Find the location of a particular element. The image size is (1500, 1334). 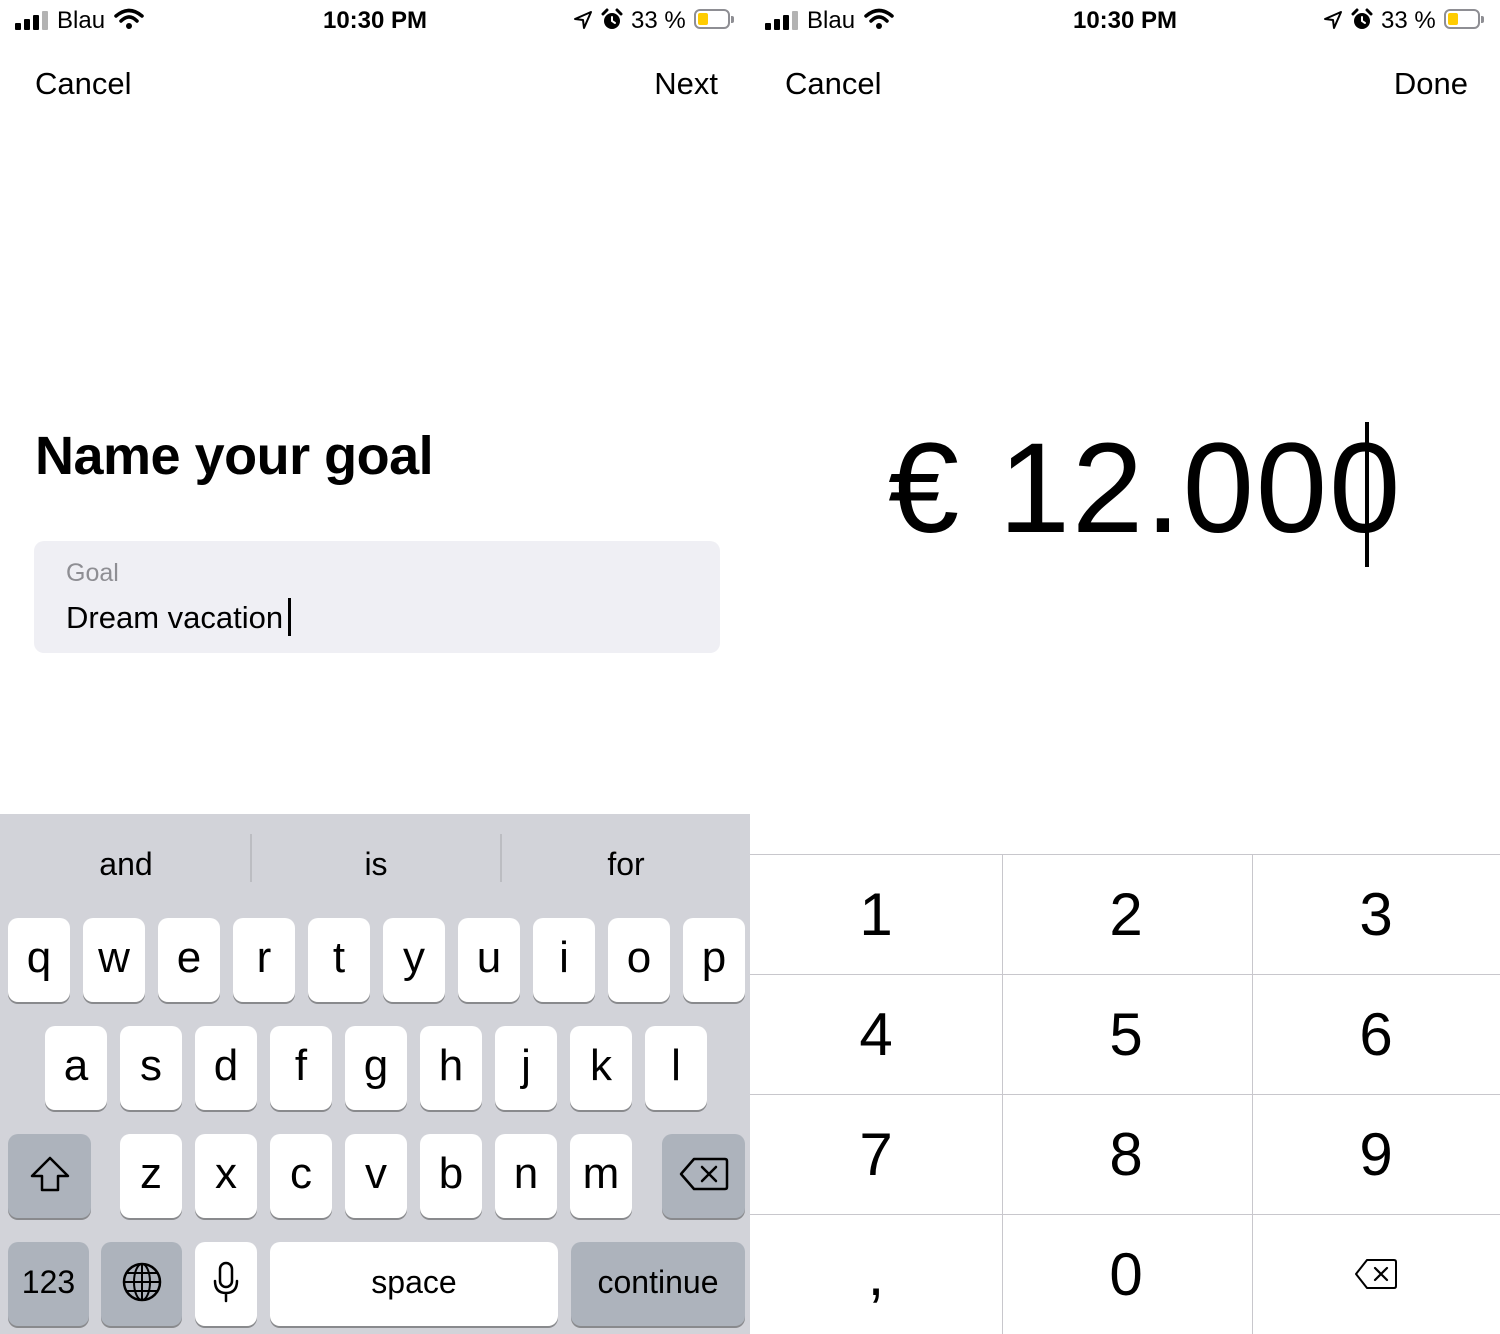

key-o: o is located at coordinates (639, 960).